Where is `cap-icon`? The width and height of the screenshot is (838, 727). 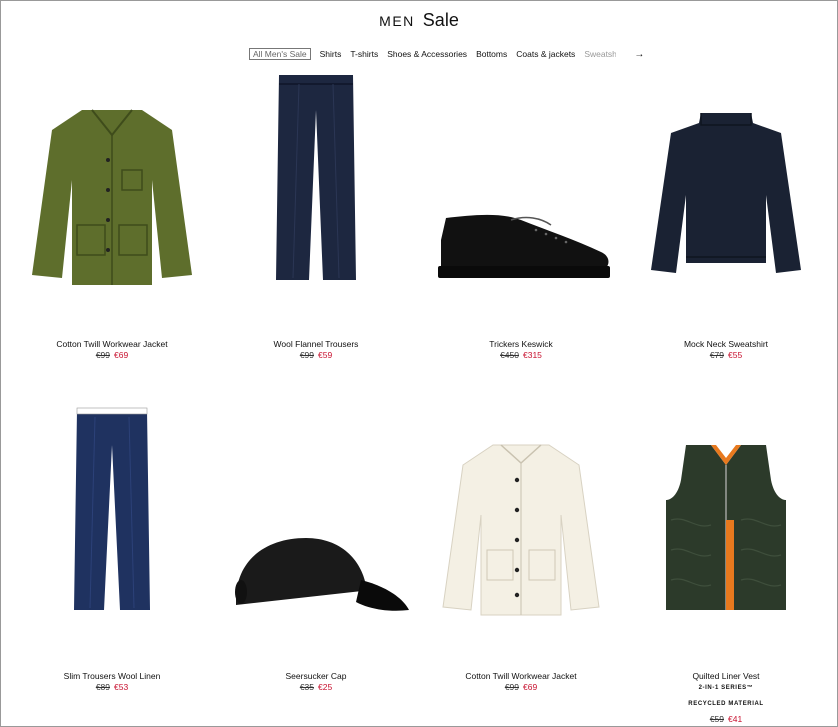 cap-icon is located at coordinates (316, 580).